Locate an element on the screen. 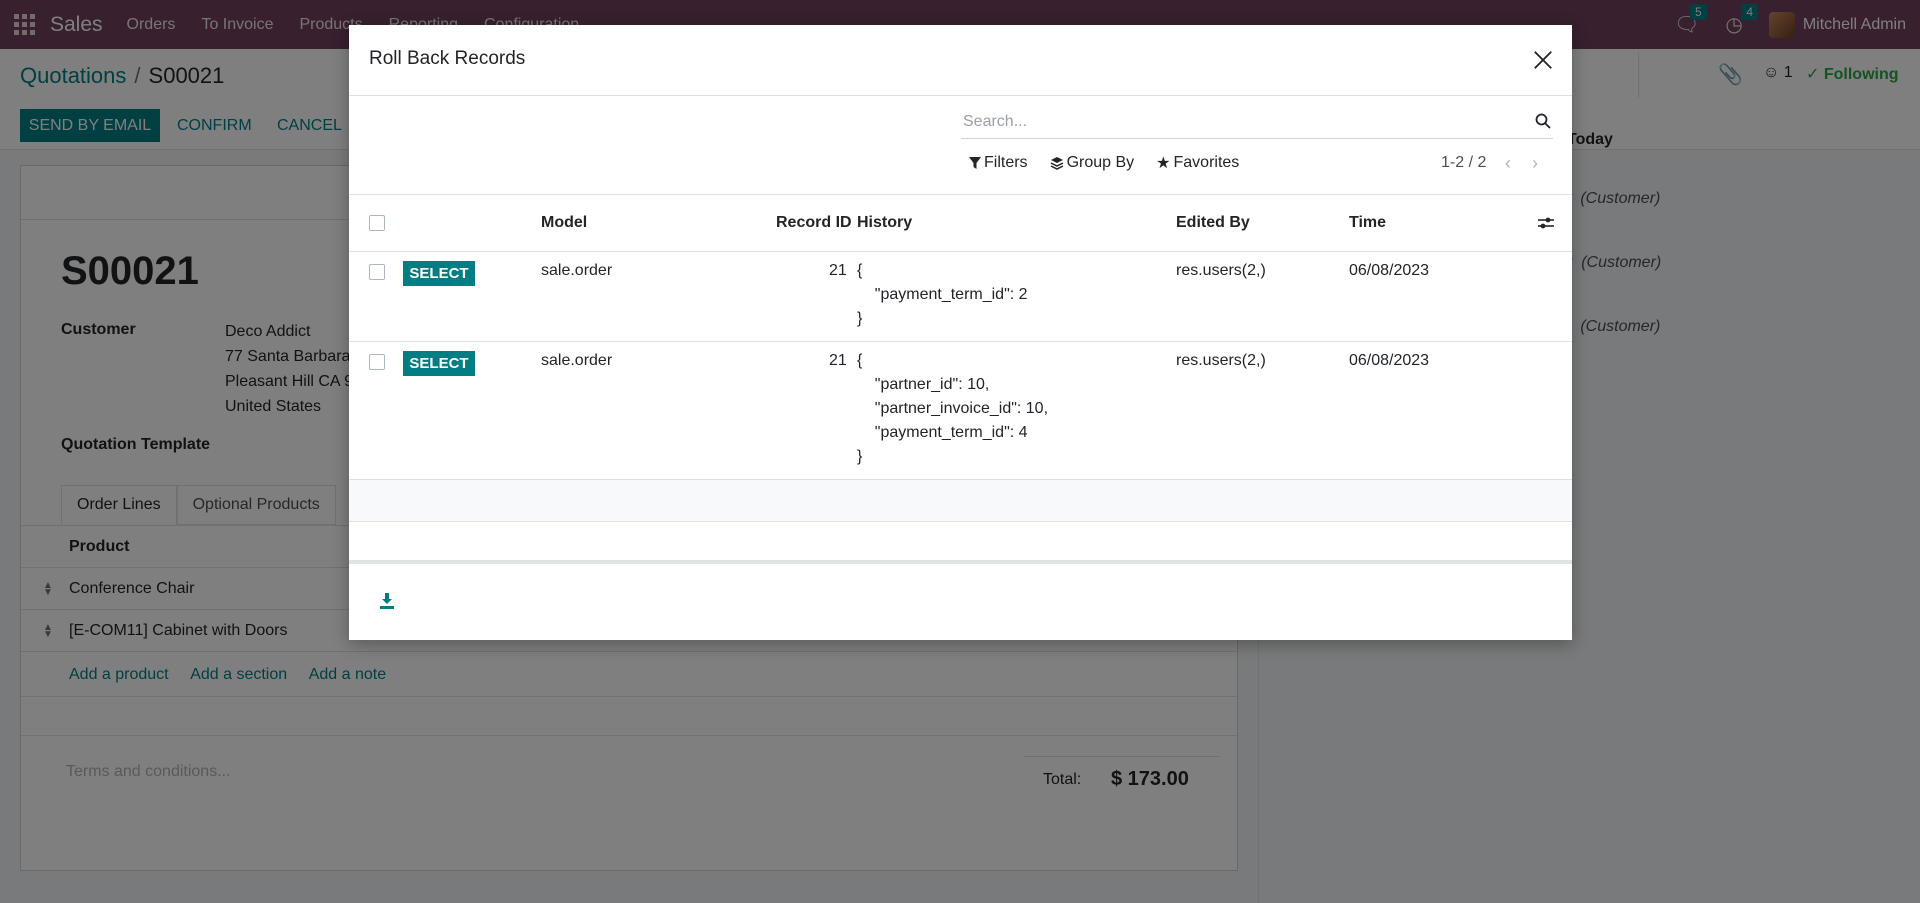  favorites-button: ★ Favorites is located at coordinates (1197, 163).